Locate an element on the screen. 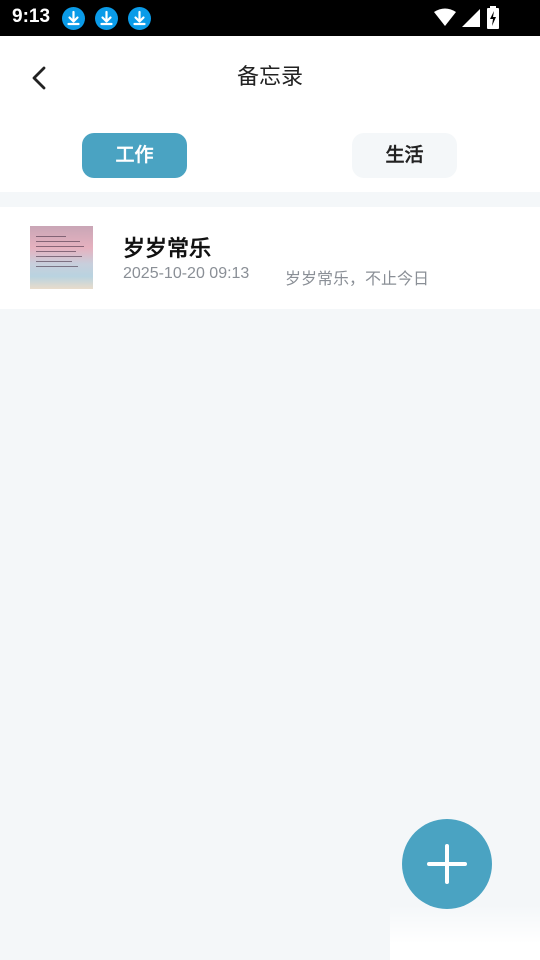 This screenshot has width=540, height=960. tab-label: 生活 is located at coordinates (404, 155).